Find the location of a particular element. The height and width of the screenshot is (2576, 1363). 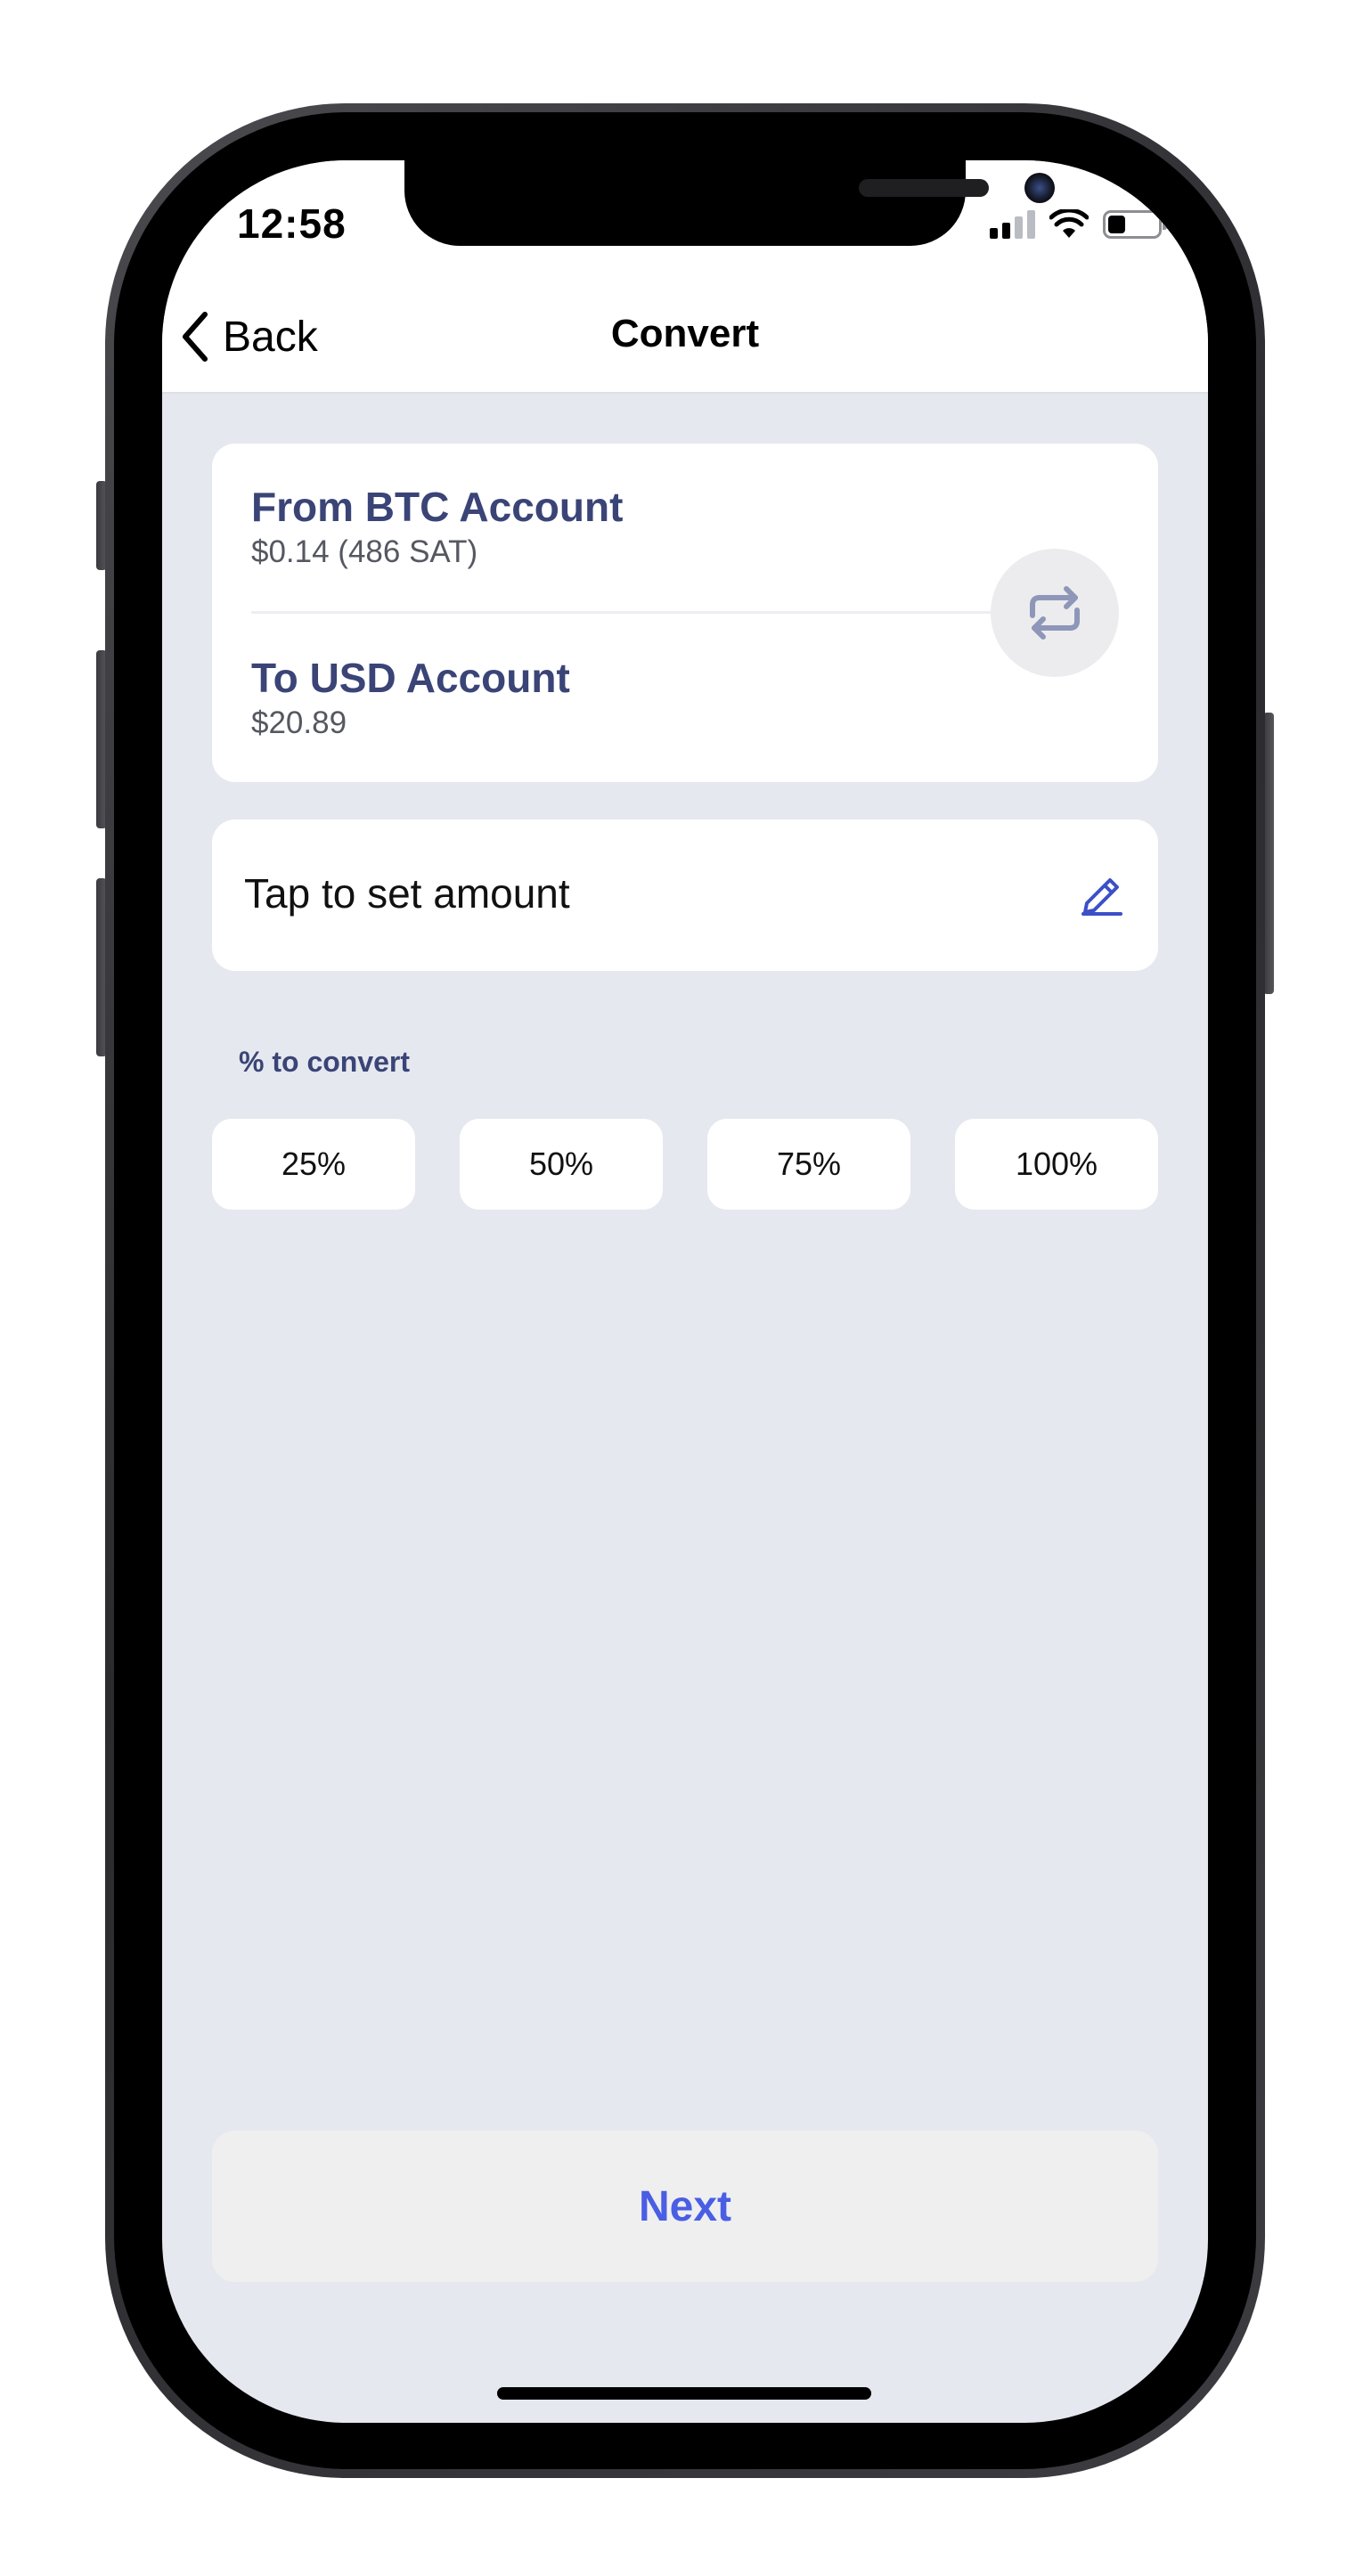

battery-level is located at coordinates (1116, 224).